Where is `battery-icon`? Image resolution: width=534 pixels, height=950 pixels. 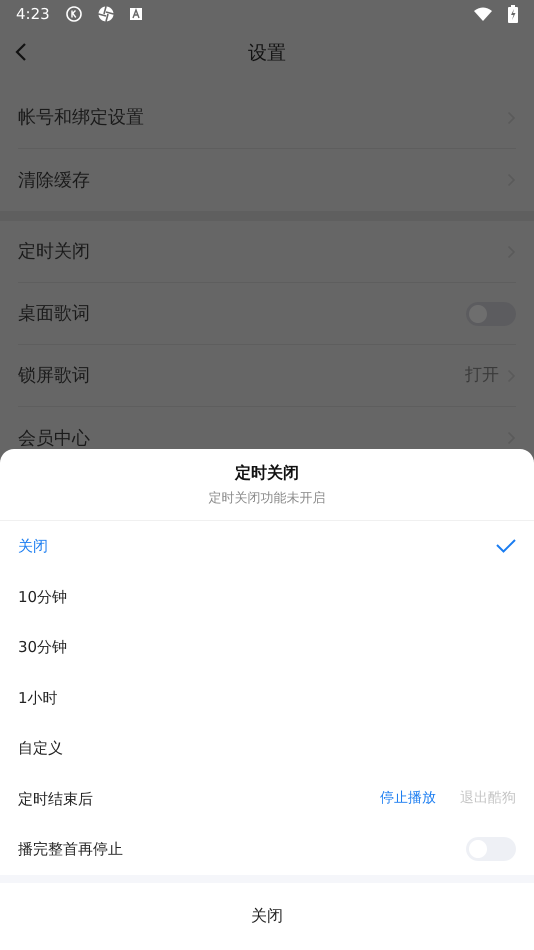
battery-icon is located at coordinates (513, 14).